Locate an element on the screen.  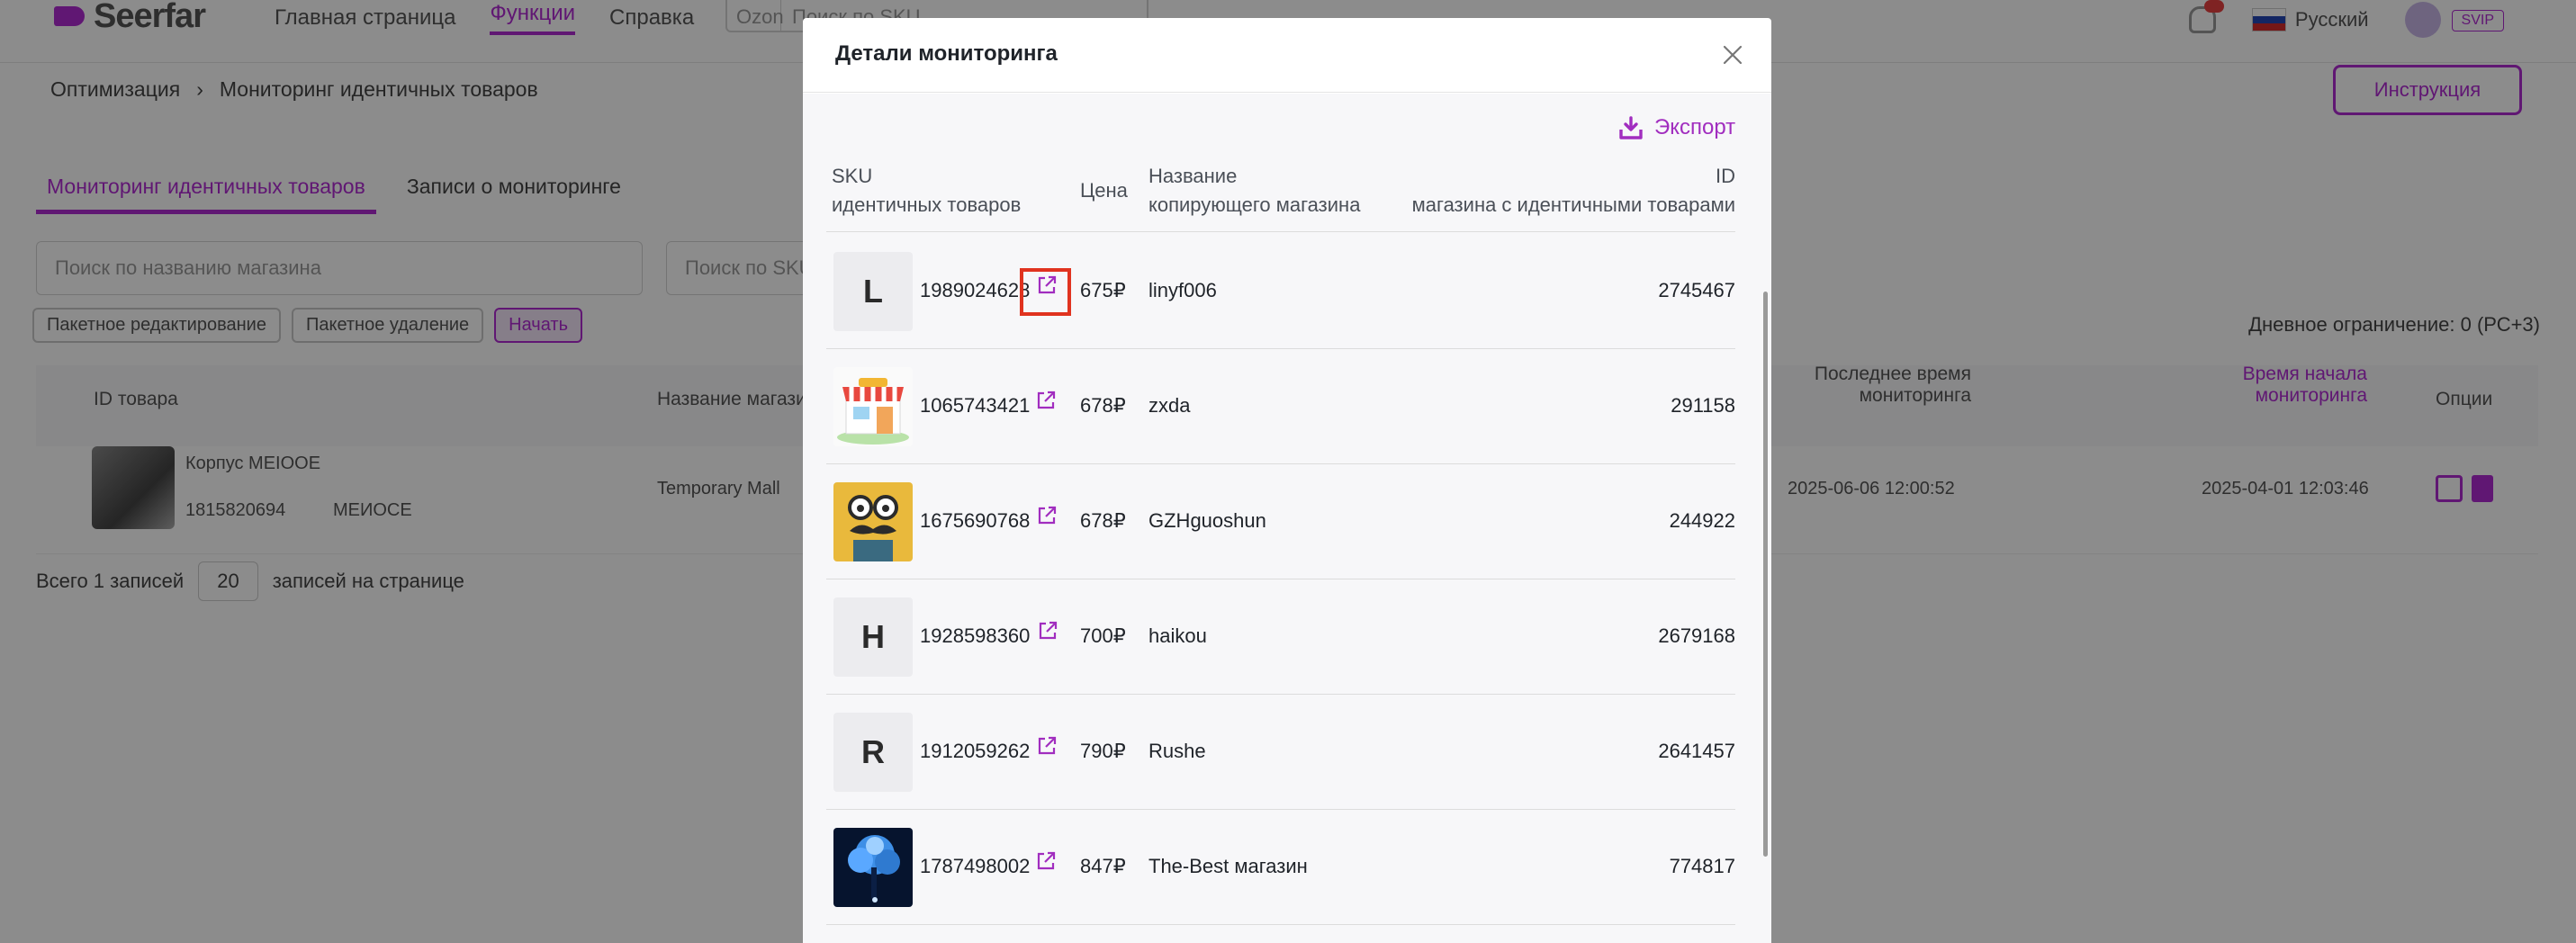
header-sku-line2: идентичных товаров is located at coordinates (927, 204).